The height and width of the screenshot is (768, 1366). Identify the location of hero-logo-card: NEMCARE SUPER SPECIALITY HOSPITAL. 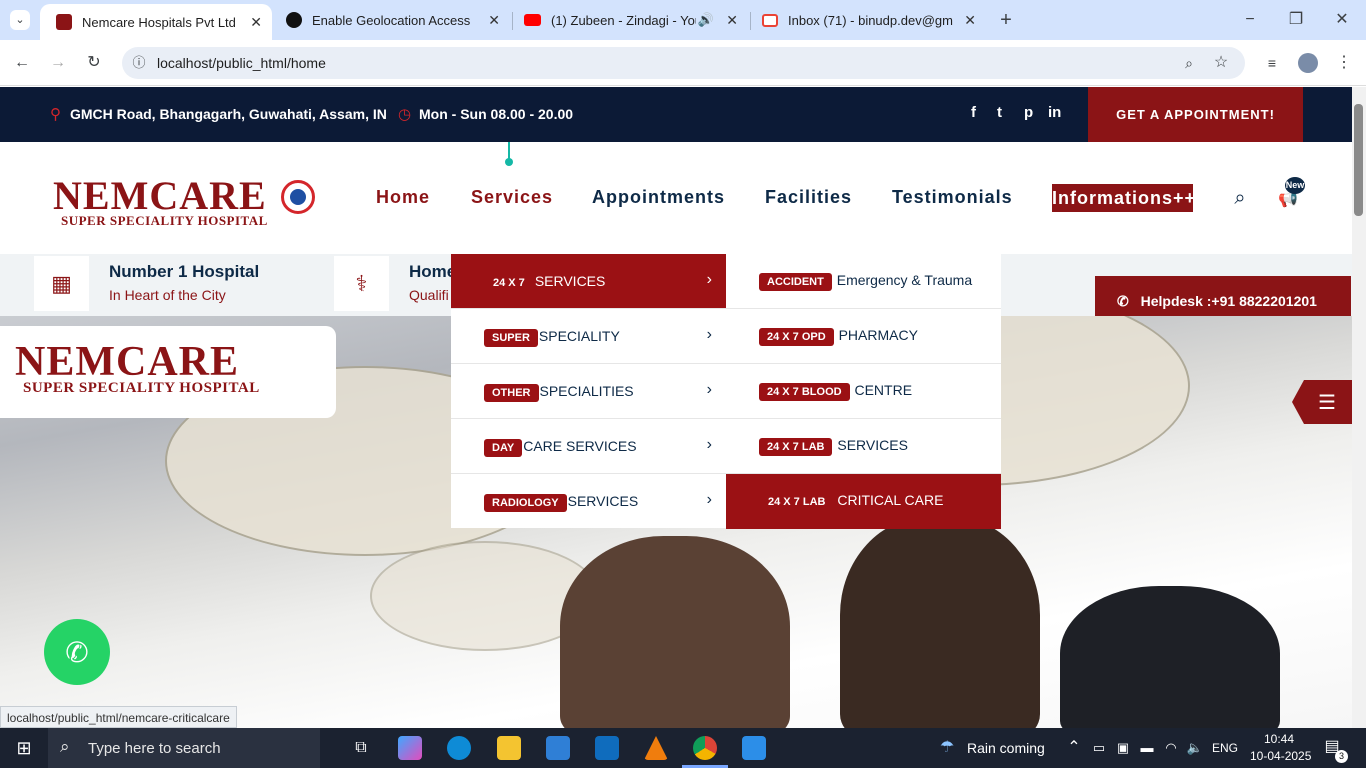
(168, 372).